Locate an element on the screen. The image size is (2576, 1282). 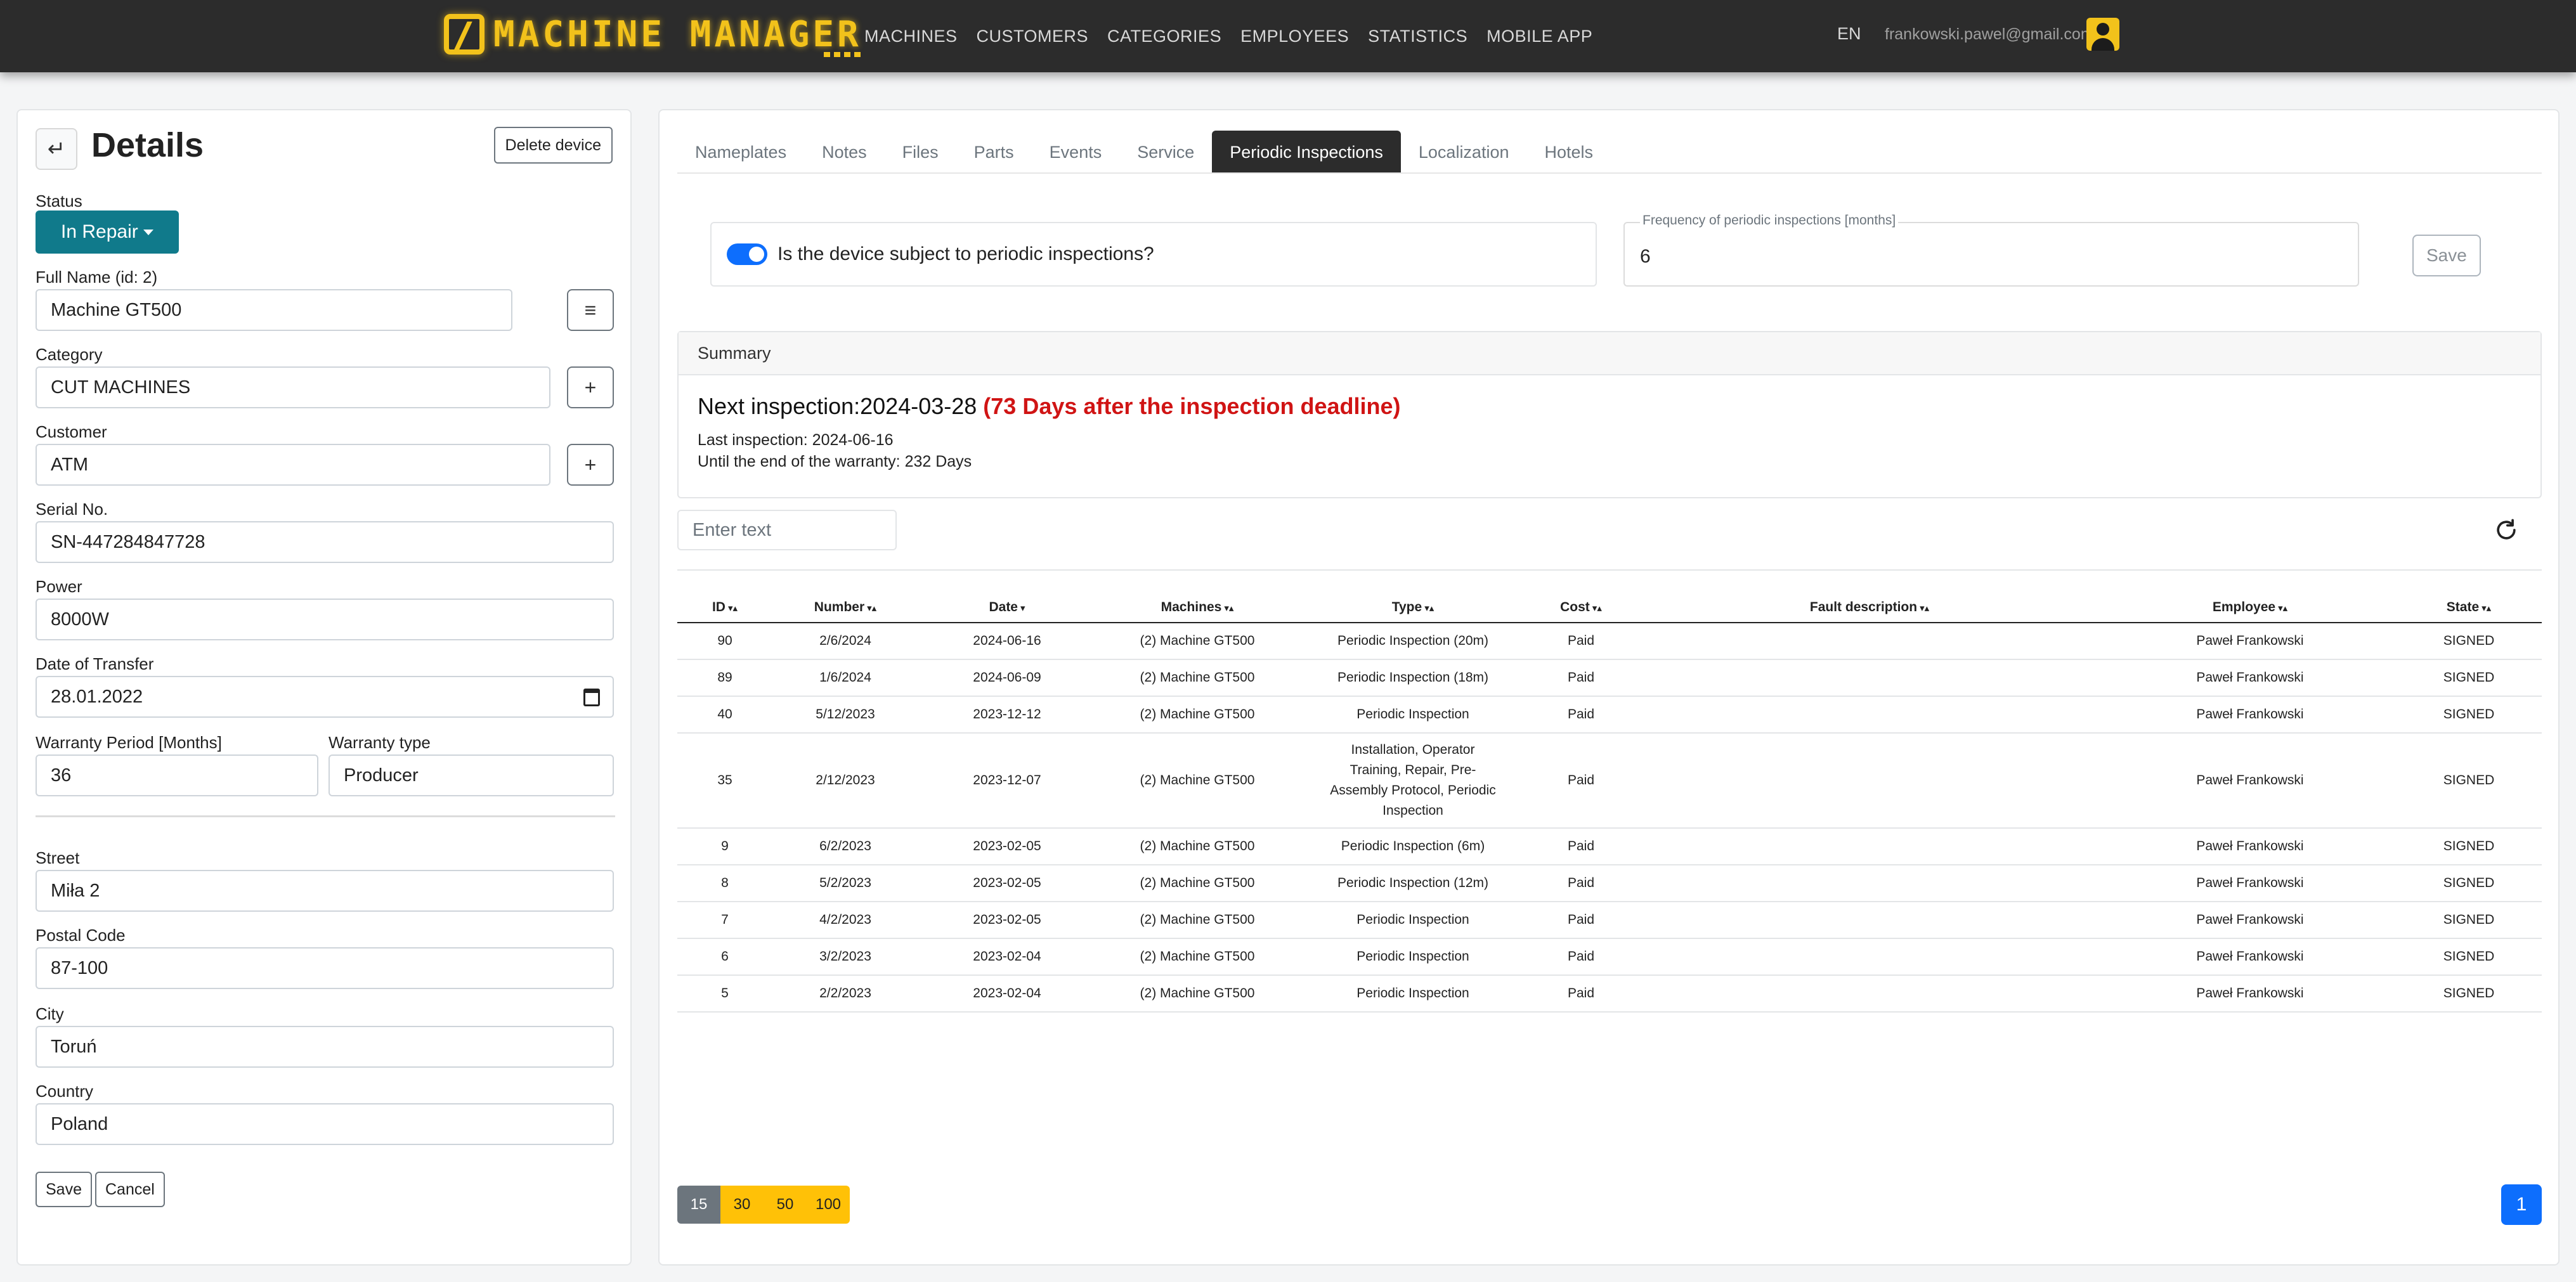
sort-icon: ▾ is located at coordinates (1023, 608).